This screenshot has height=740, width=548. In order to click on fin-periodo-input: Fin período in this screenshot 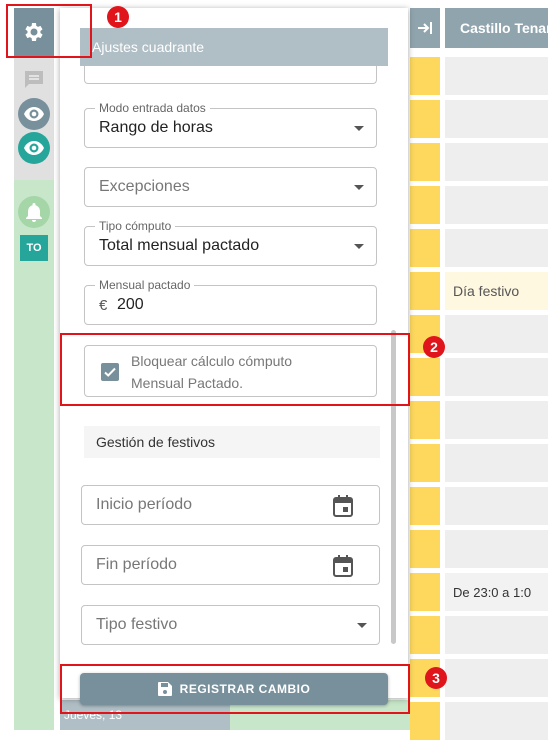, I will do `click(230, 565)`.